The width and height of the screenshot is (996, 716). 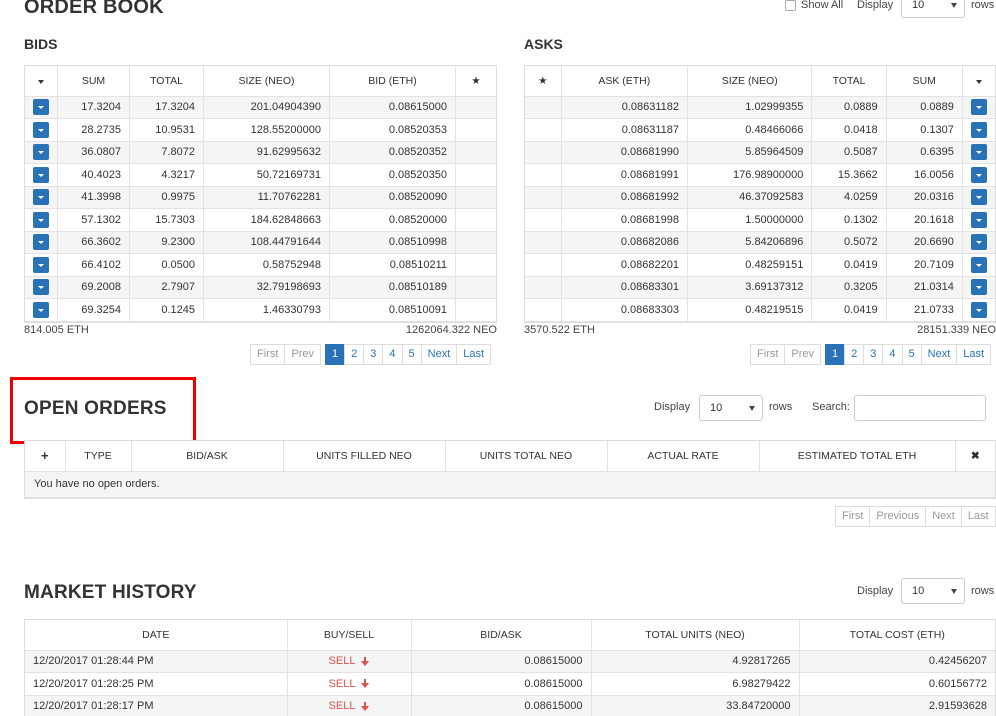 What do you see at coordinates (897, 635) in the screenshot?
I see `mh-col-total-cost: TOTAL COST (ETH)` at bounding box center [897, 635].